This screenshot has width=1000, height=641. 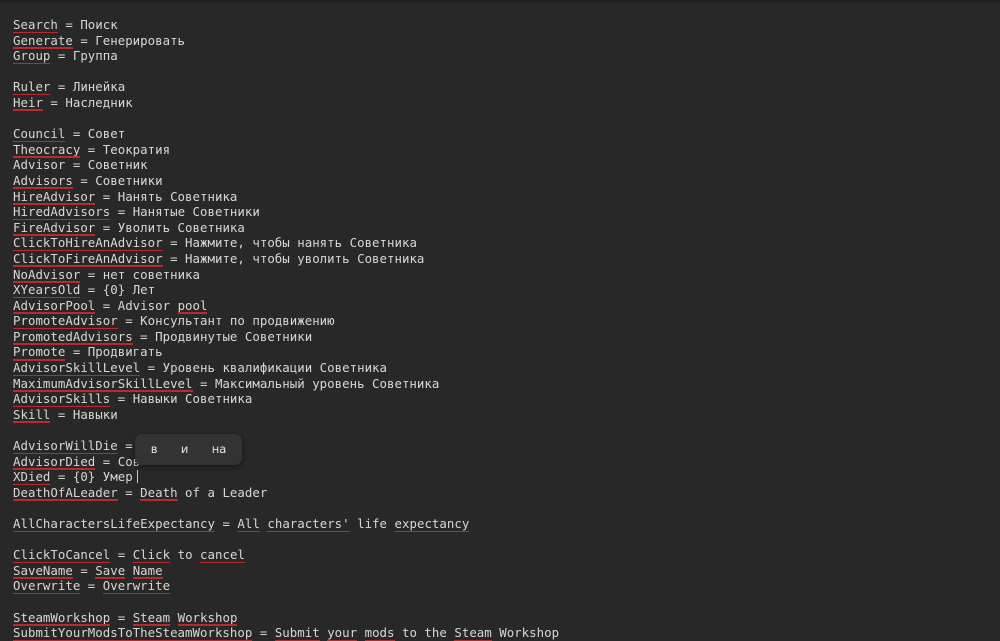 I want to click on misspelled-word: Group, so click(x=32, y=56).